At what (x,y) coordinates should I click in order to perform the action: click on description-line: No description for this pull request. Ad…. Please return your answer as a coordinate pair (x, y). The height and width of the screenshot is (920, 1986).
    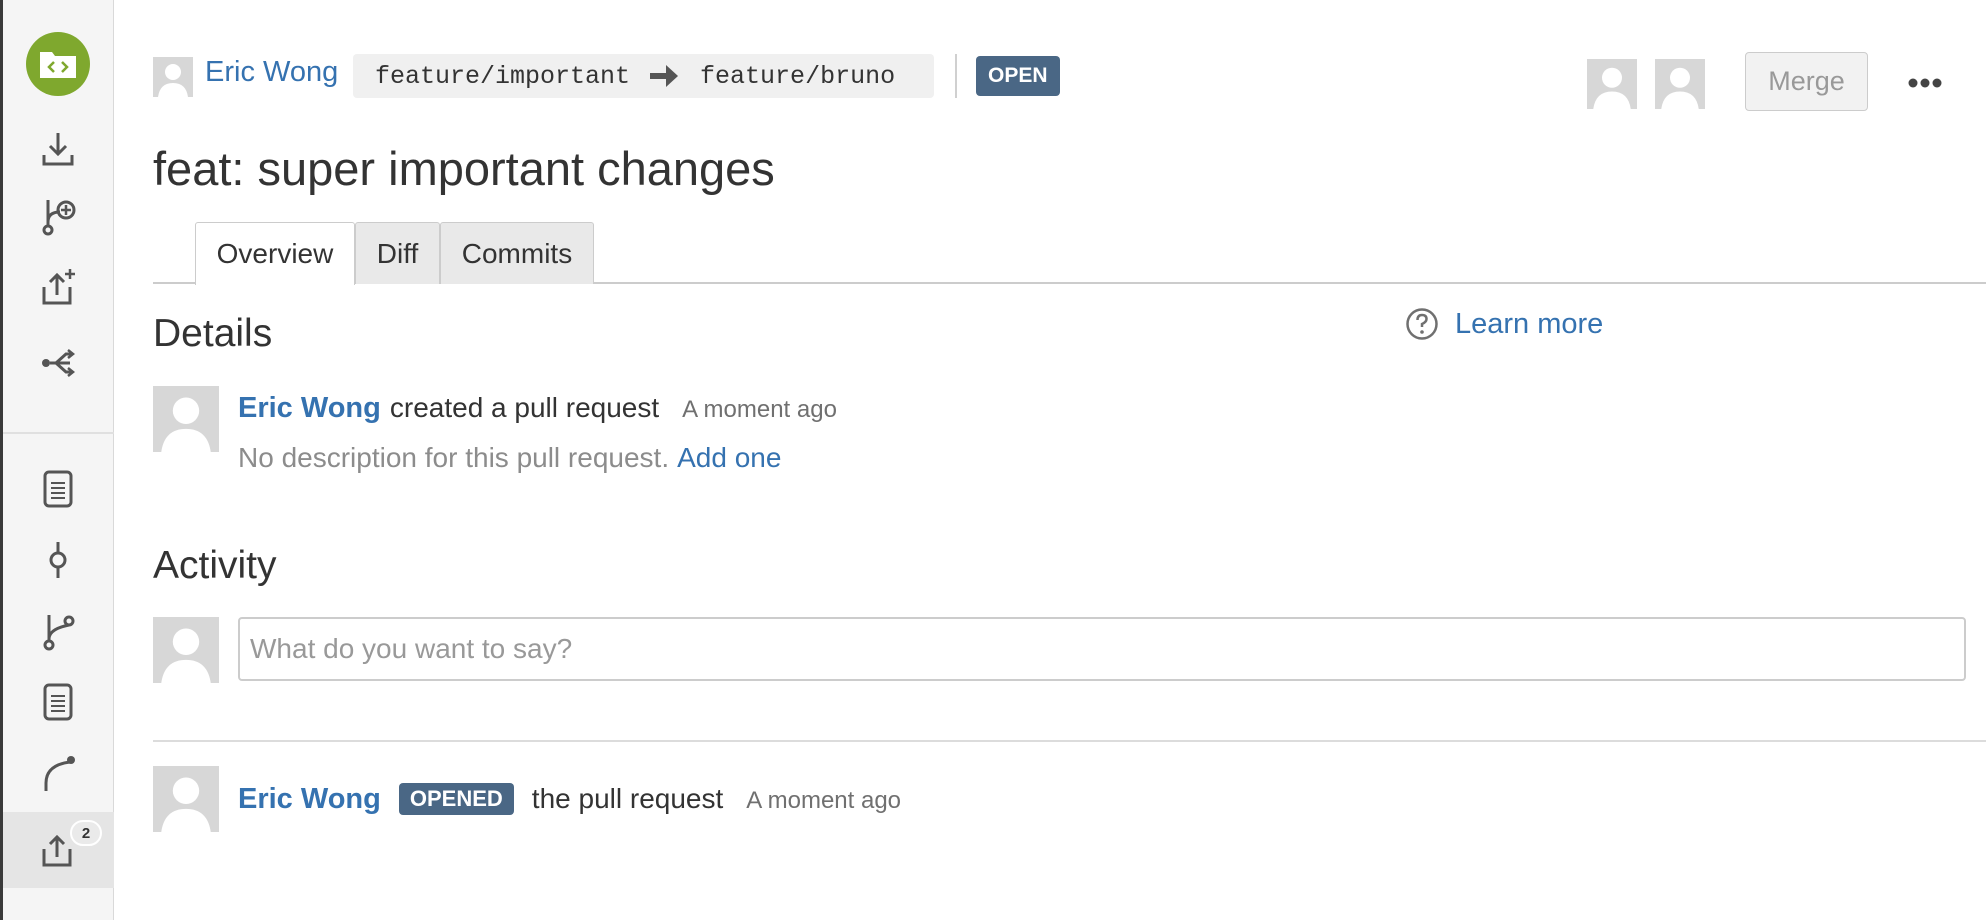
    Looking at the image, I should click on (509, 458).